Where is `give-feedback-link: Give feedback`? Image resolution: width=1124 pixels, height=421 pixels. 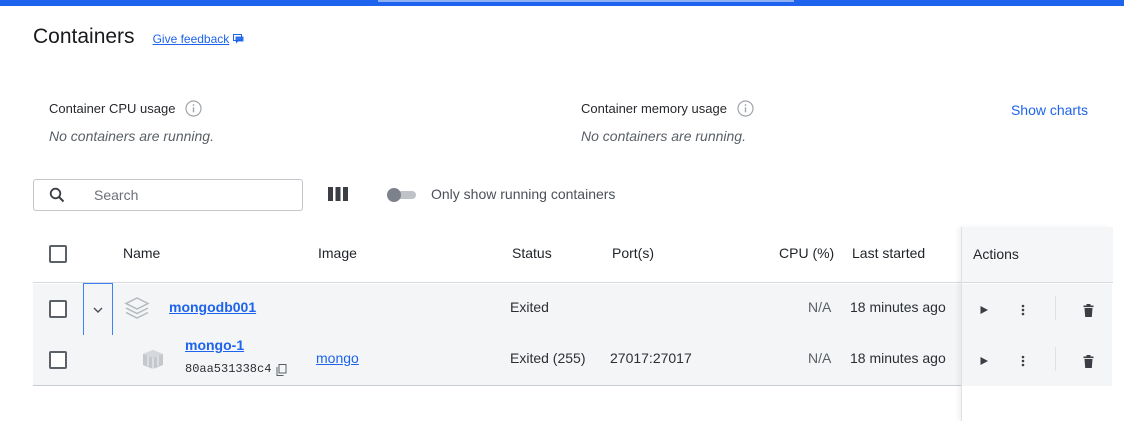 give-feedback-link: Give feedback is located at coordinates (199, 39).